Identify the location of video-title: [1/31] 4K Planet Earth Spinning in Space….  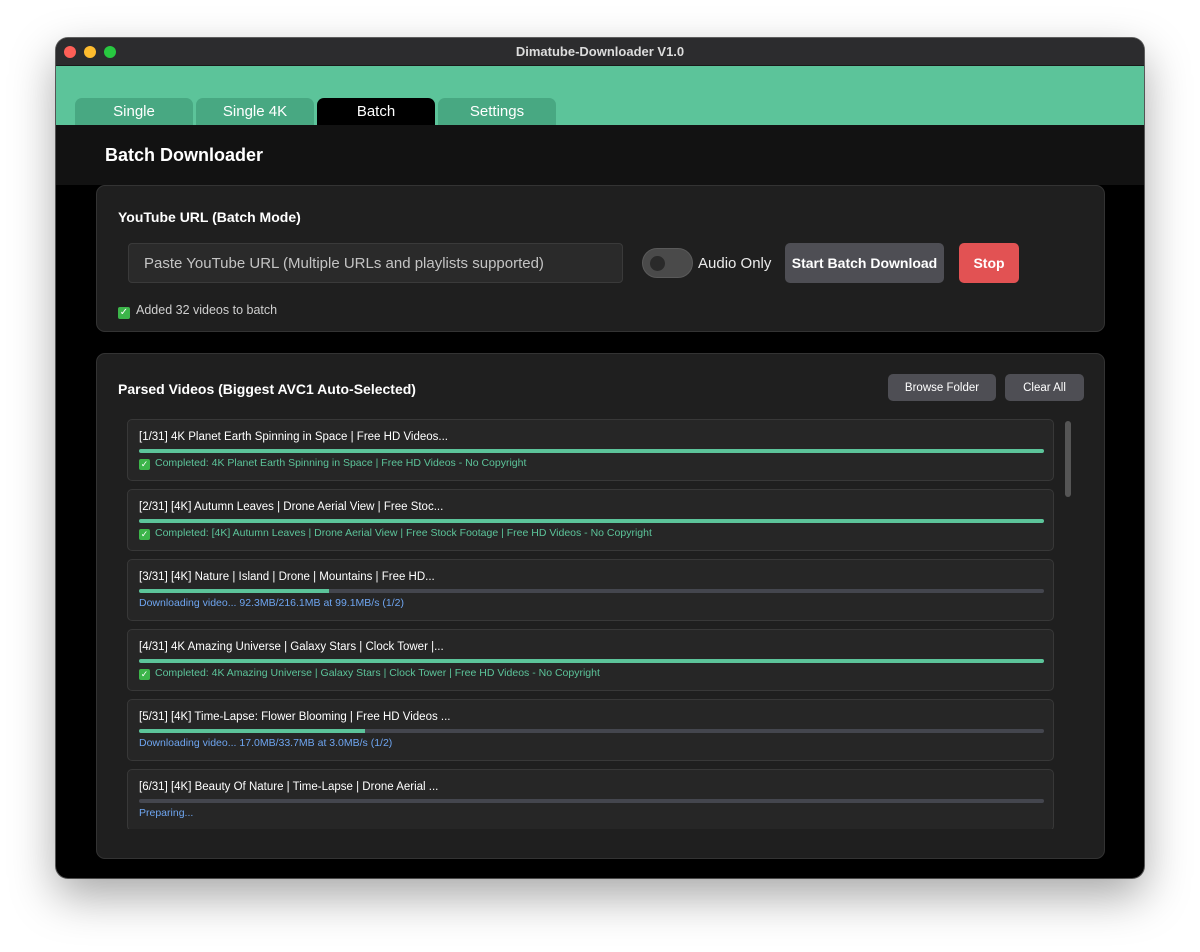
(293, 437).